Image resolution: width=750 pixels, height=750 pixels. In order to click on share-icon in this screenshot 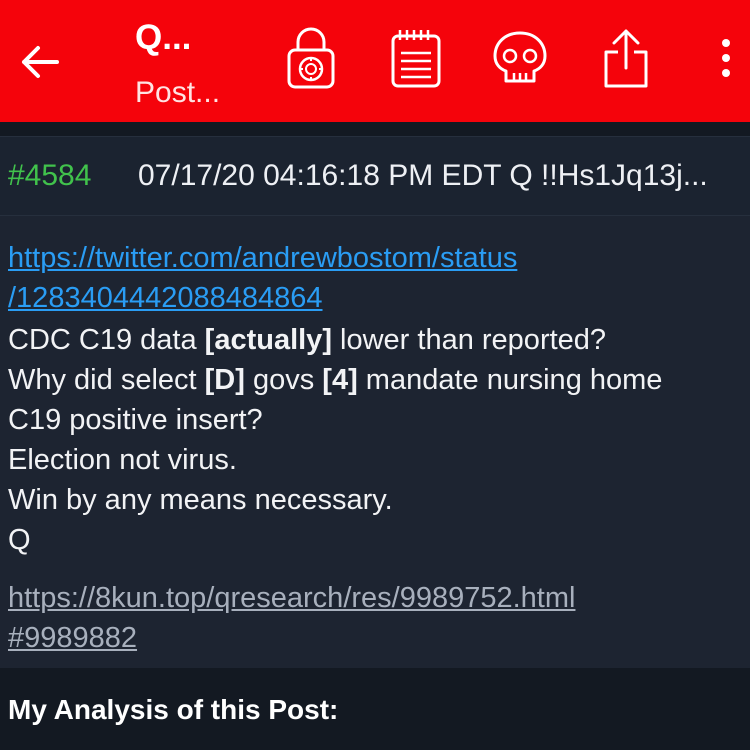, I will do `click(626, 58)`.